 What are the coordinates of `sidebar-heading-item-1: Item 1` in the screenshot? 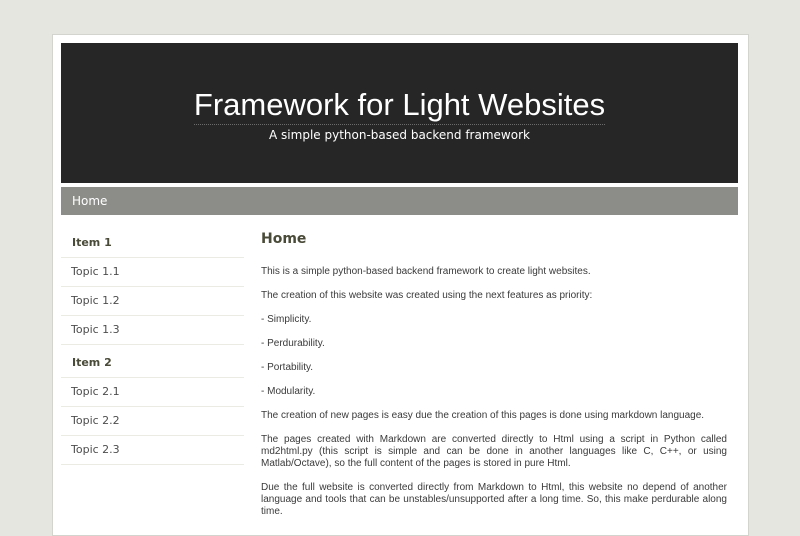 It's located at (152, 243).